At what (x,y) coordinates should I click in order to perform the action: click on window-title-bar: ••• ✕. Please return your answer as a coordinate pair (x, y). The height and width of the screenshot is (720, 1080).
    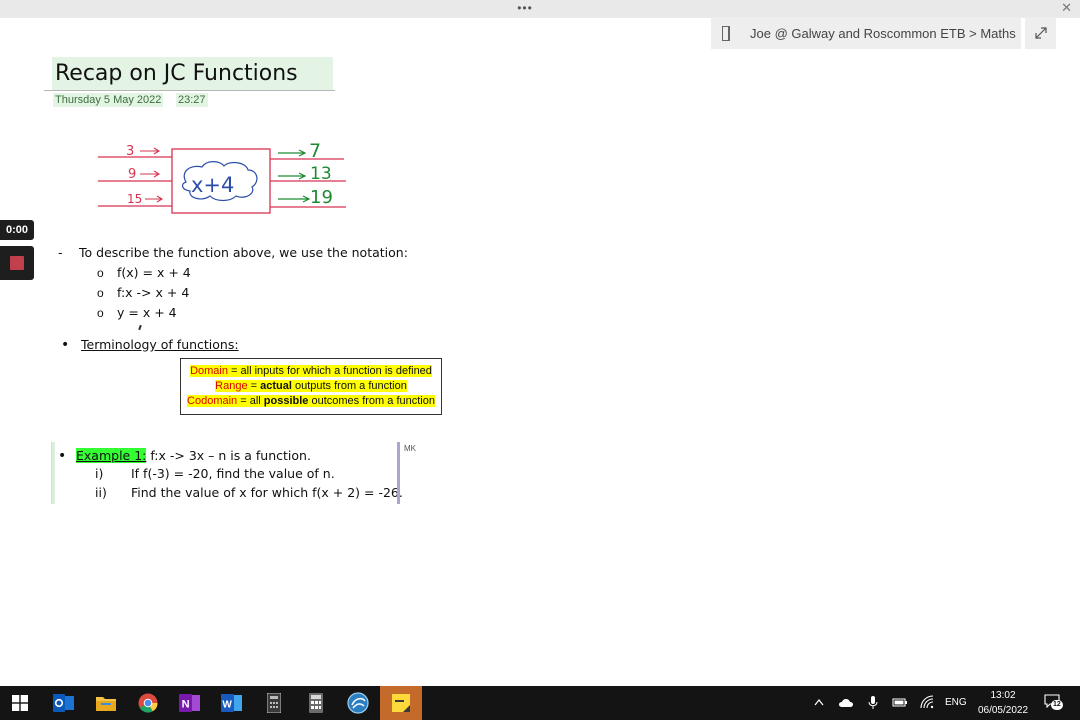
    Looking at the image, I should click on (540, 9).